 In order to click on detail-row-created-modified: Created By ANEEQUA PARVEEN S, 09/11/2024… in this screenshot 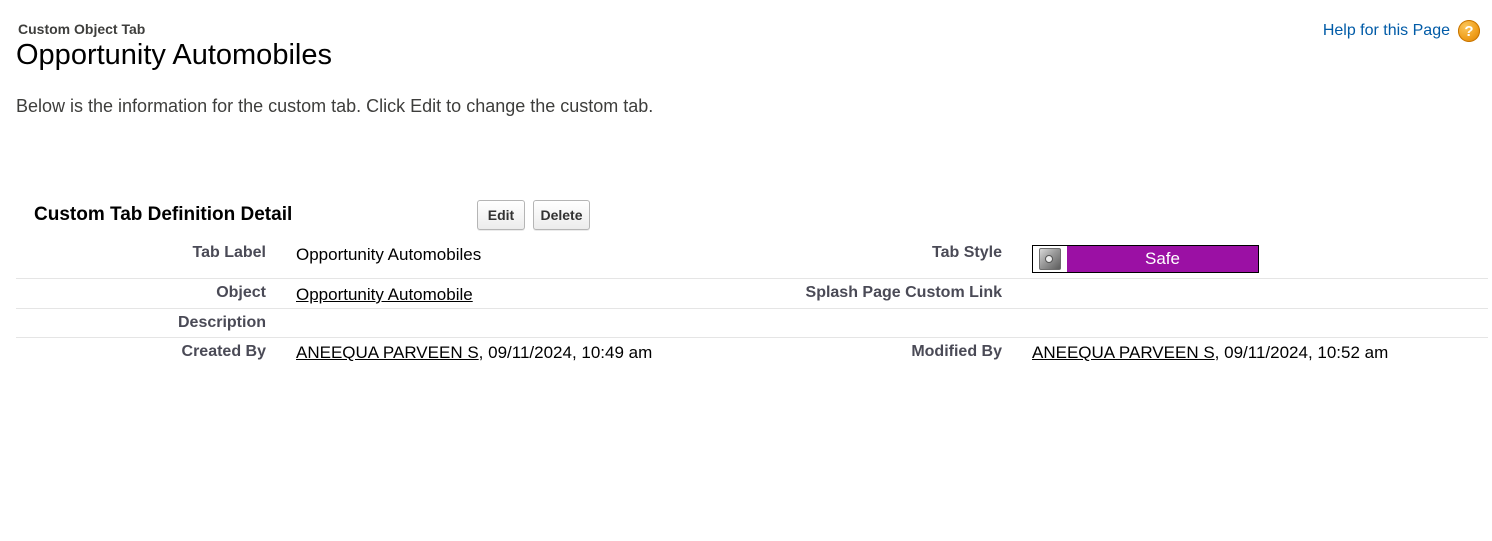, I will do `click(752, 353)`.